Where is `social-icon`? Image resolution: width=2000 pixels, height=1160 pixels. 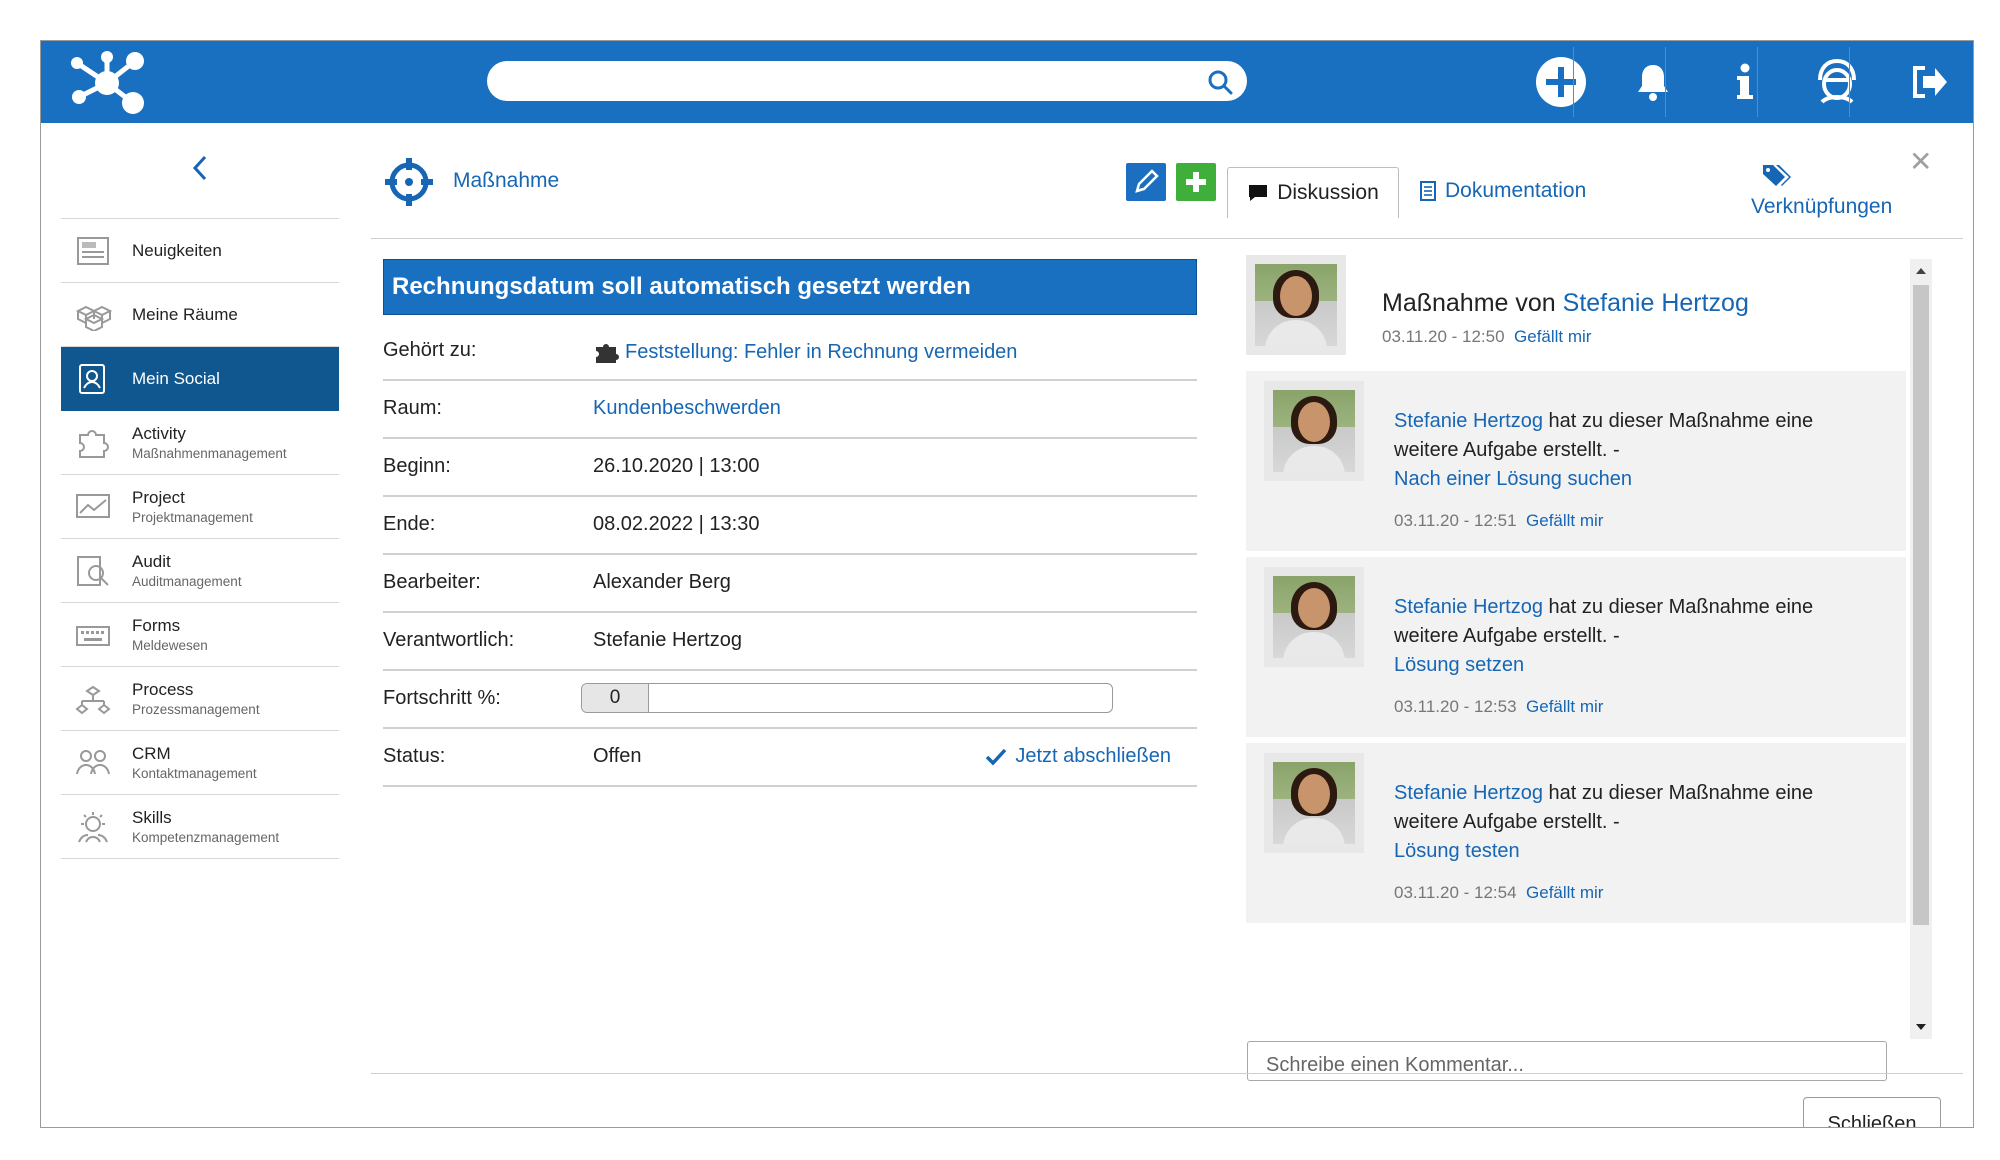 social-icon is located at coordinates (93, 379).